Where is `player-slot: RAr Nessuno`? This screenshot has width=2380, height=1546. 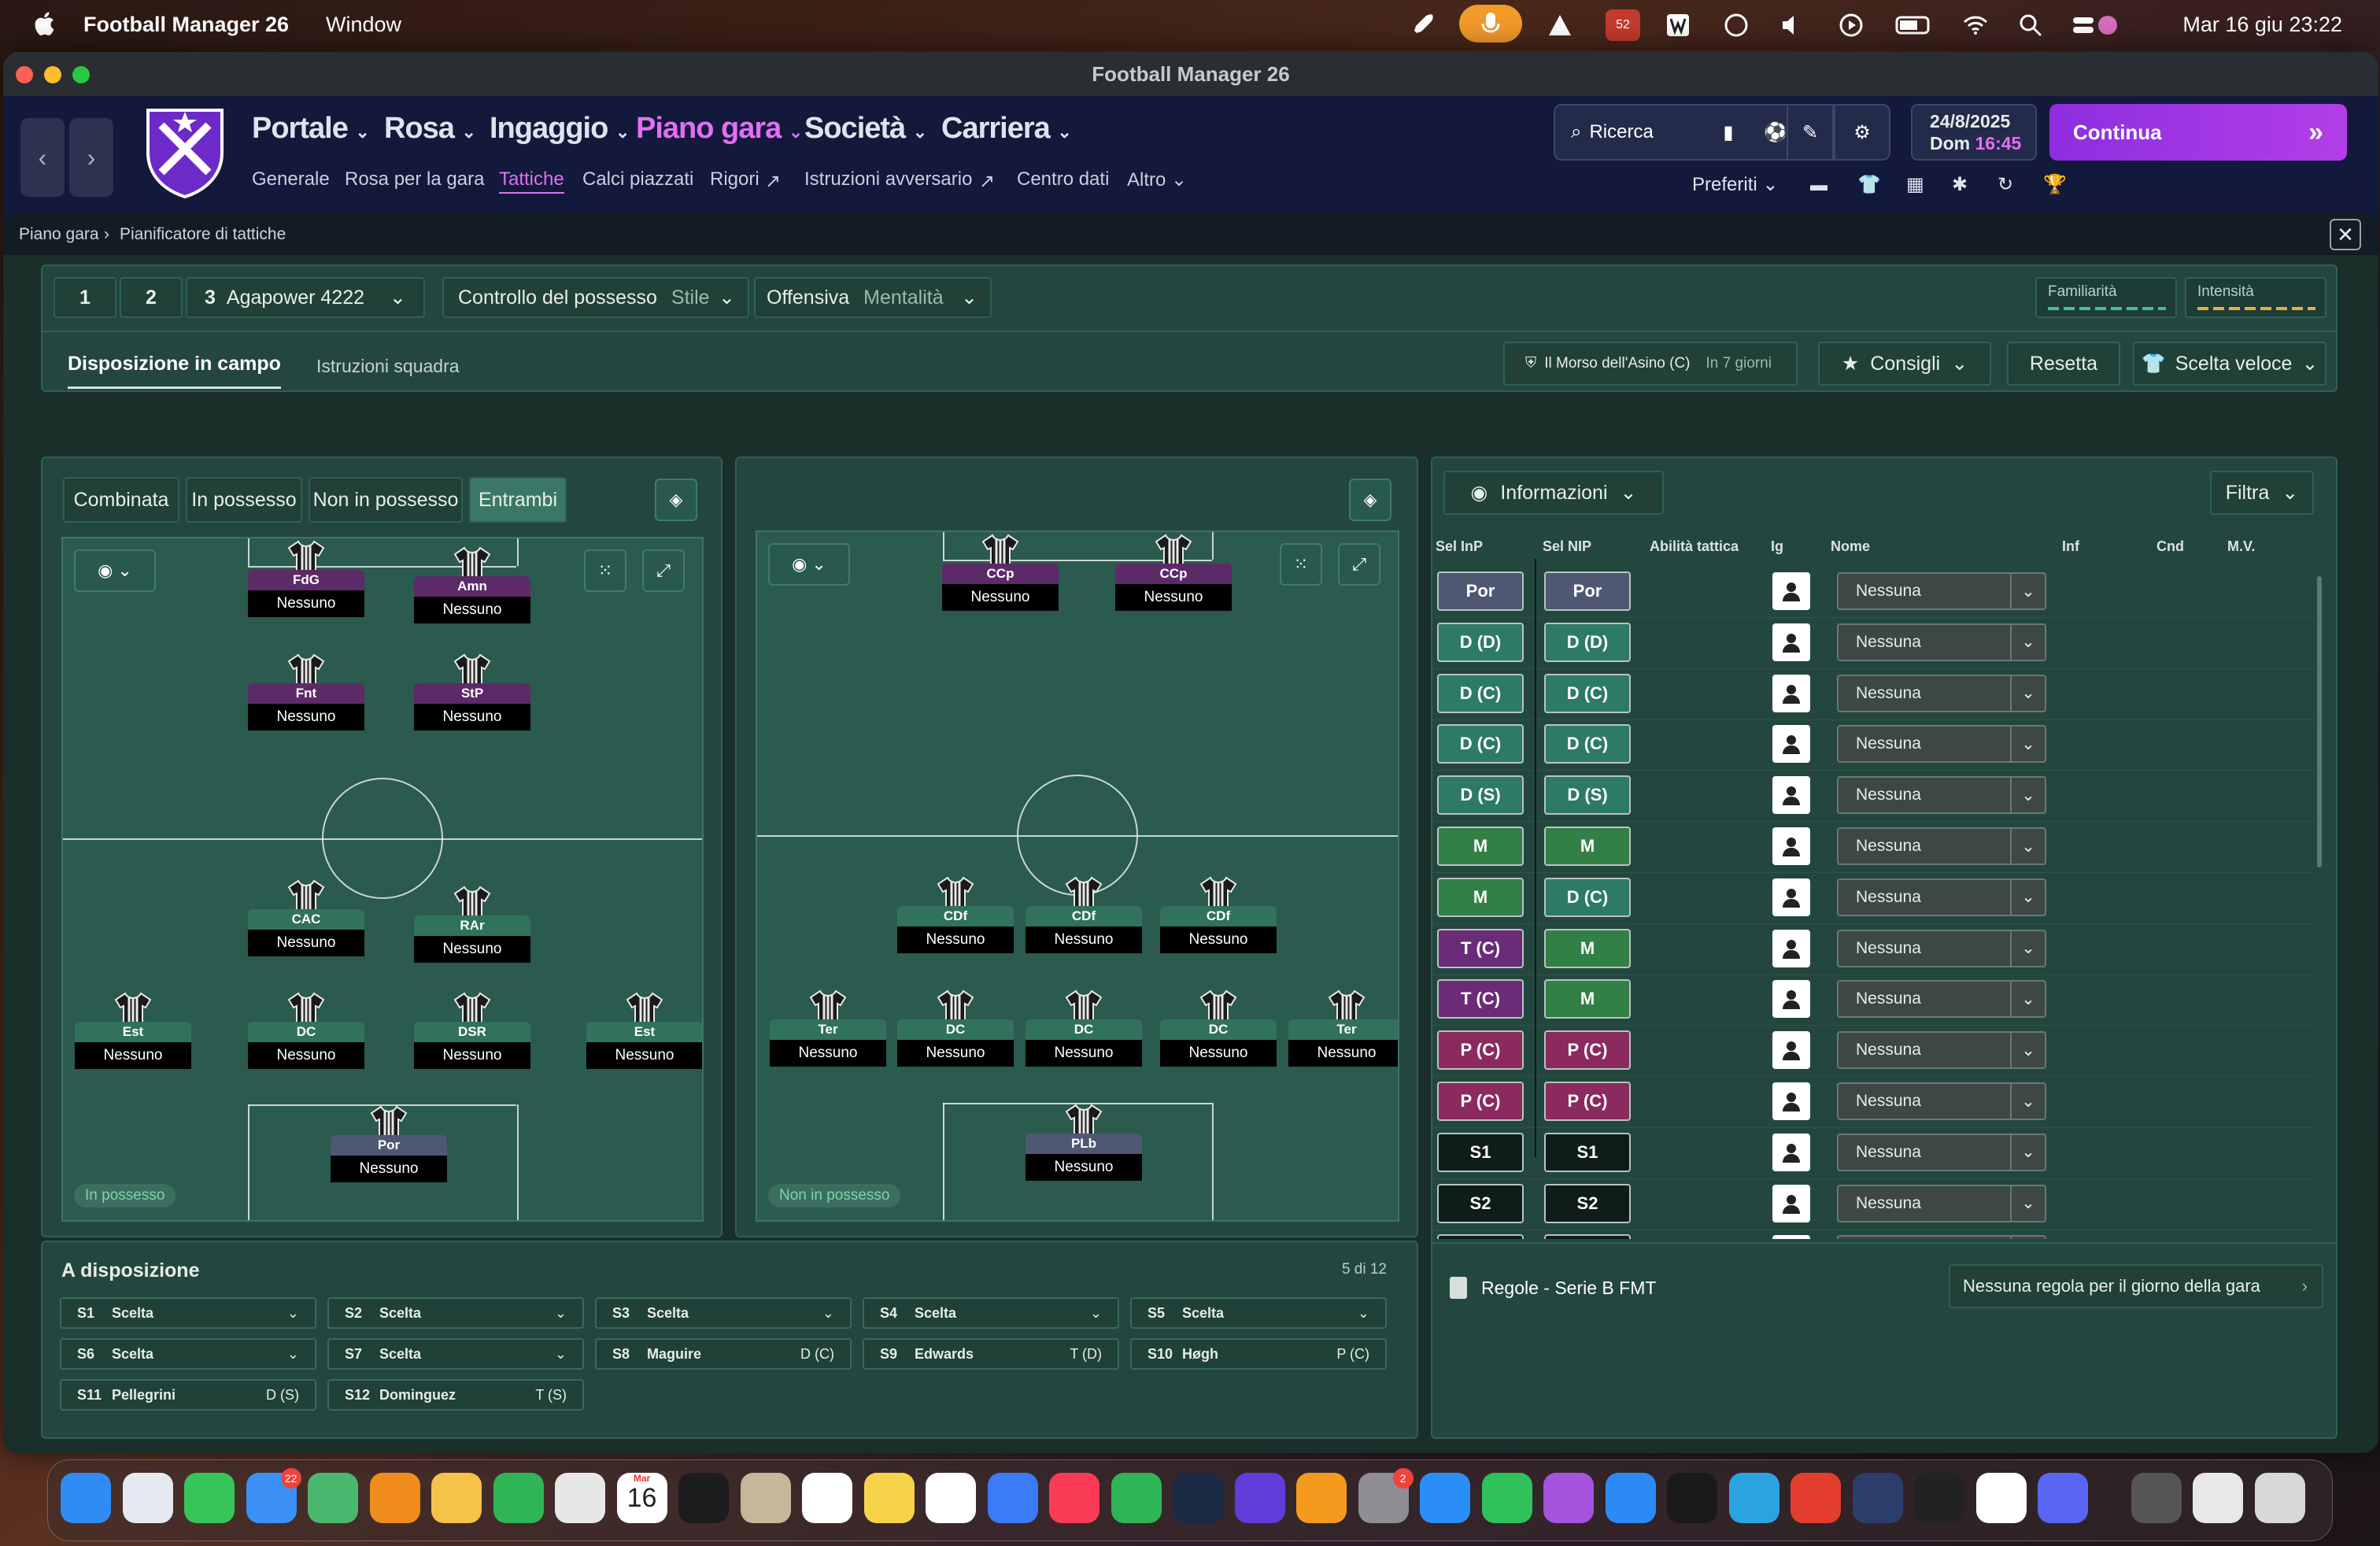 player-slot: RAr Nessuno is located at coordinates (472, 924).